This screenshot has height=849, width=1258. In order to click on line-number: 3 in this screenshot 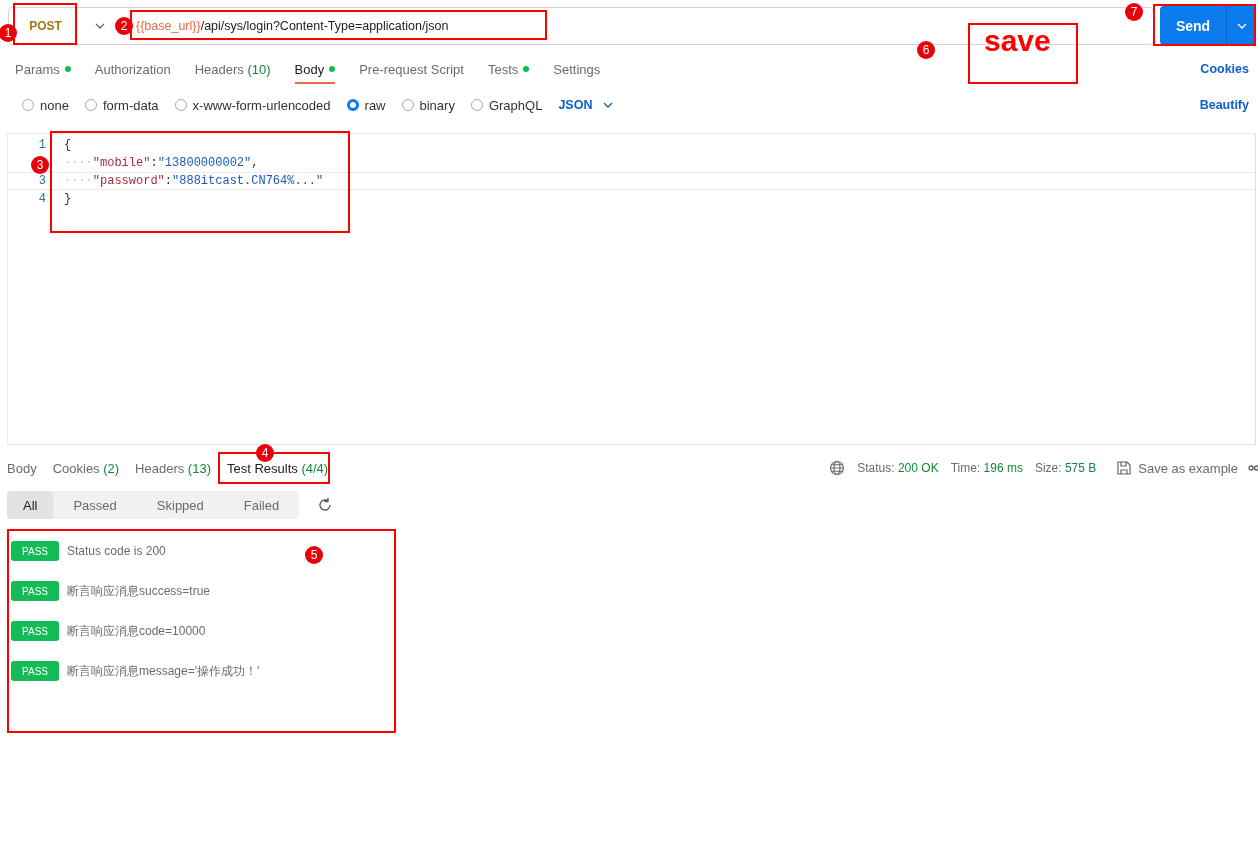, I will do `click(42, 181)`.